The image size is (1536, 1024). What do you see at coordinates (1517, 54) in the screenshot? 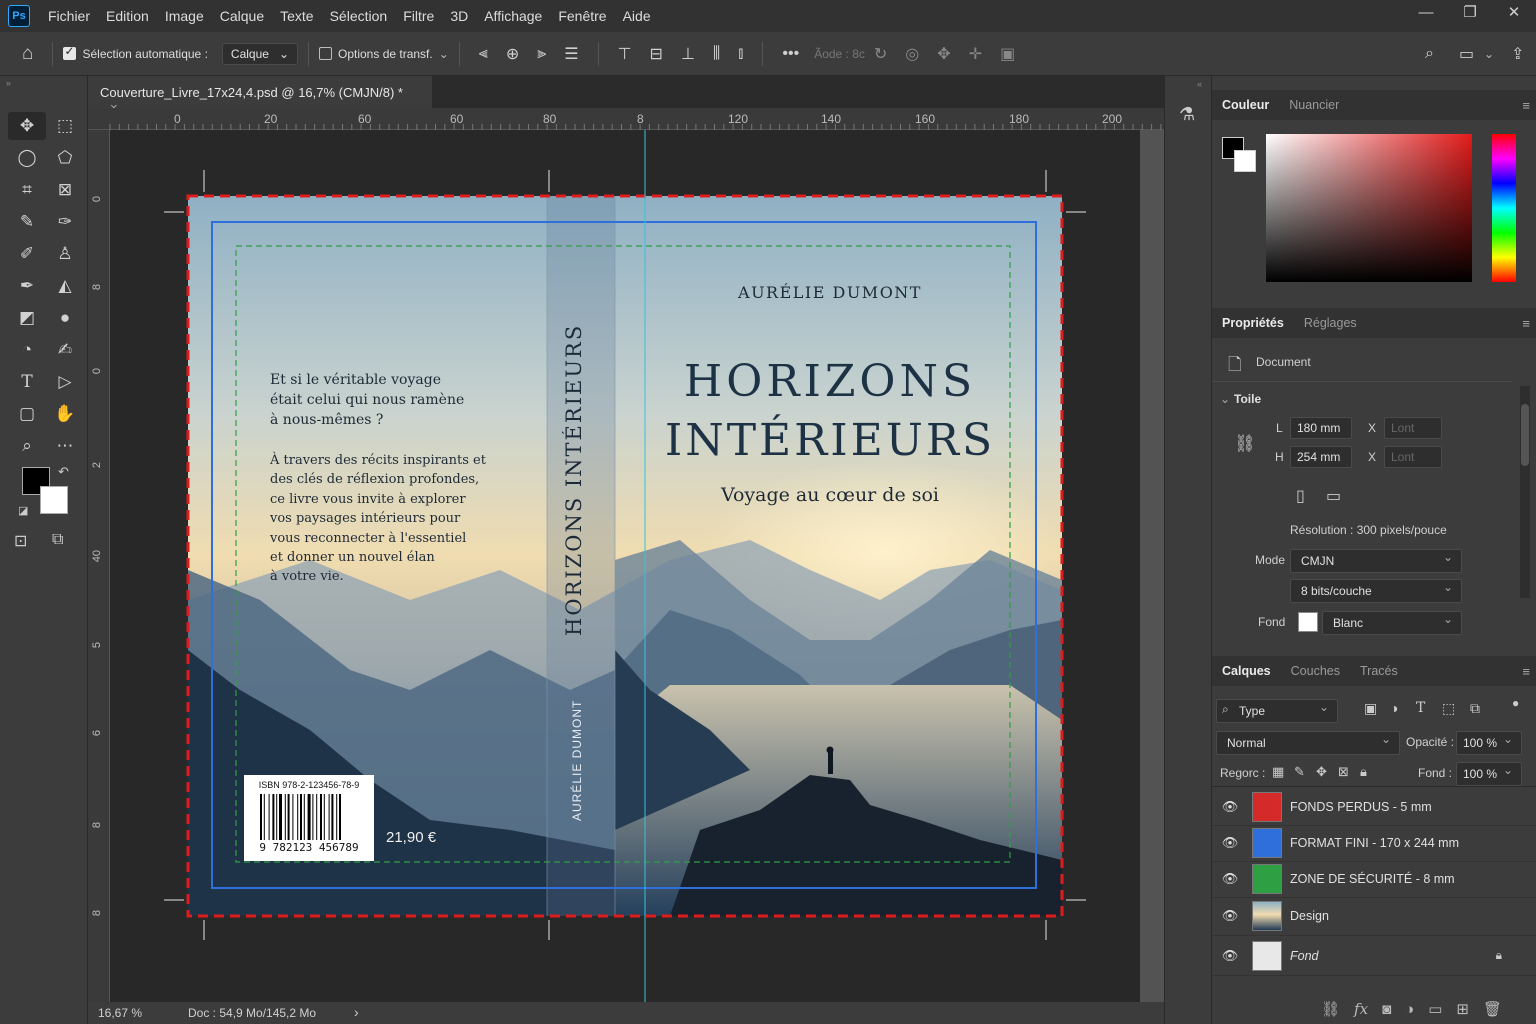
I see `share-icon: ⇪` at bounding box center [1517, 54].